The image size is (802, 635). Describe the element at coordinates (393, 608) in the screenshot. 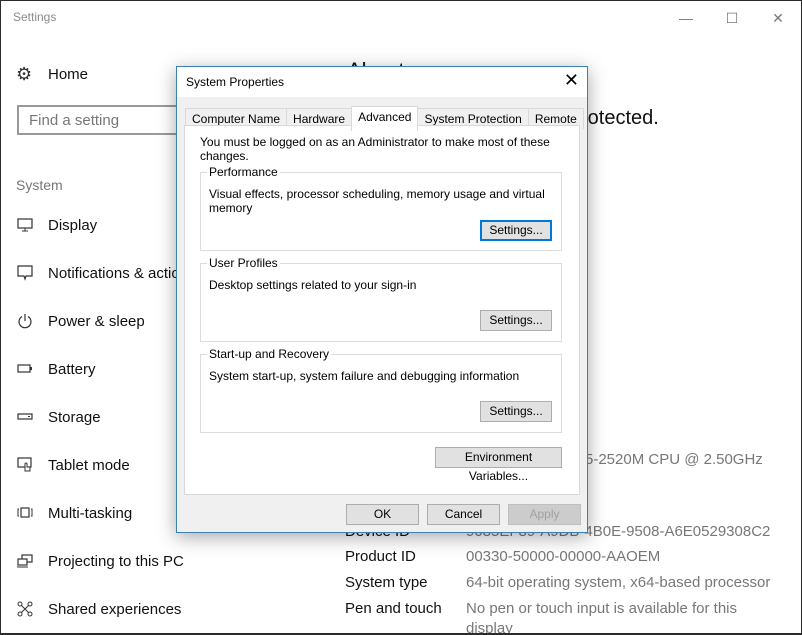

I see `spec-key: Pen and touch` at that location.